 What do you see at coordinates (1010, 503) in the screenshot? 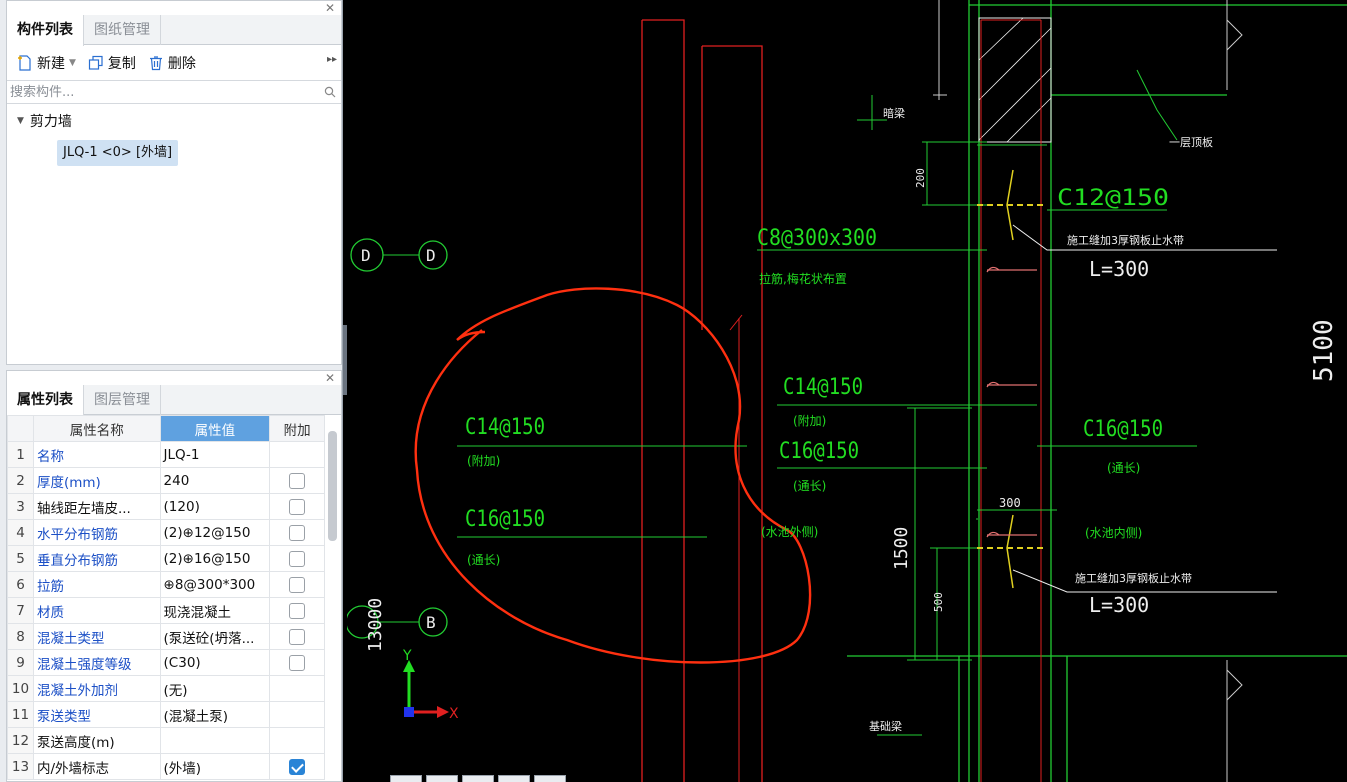
I see `dim-300: 300` at bounding box center [1010, 503].